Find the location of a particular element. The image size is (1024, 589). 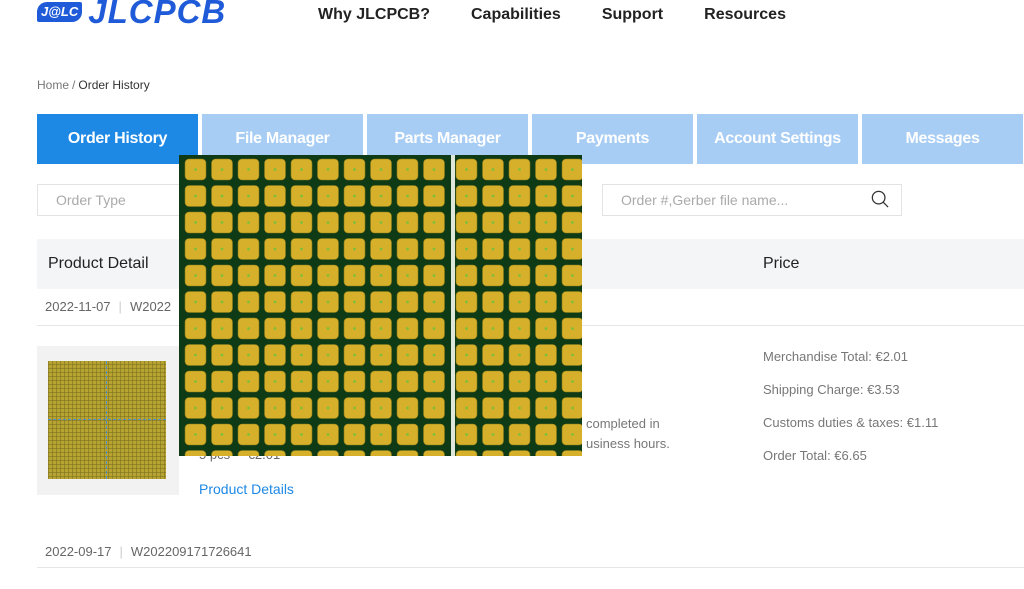

nav-resources: Resources is located at coordinates (745, 15).